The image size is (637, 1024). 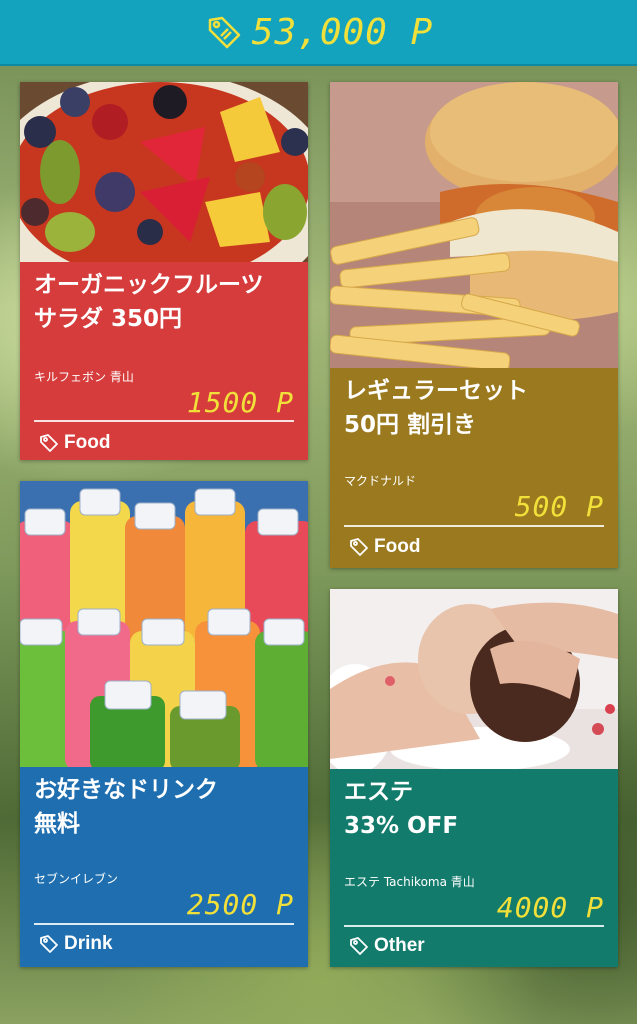 What do you see at coordinates (559, 506) in the screenshot?
I see `price-points: 500 P` at bounding box center [559, 506].